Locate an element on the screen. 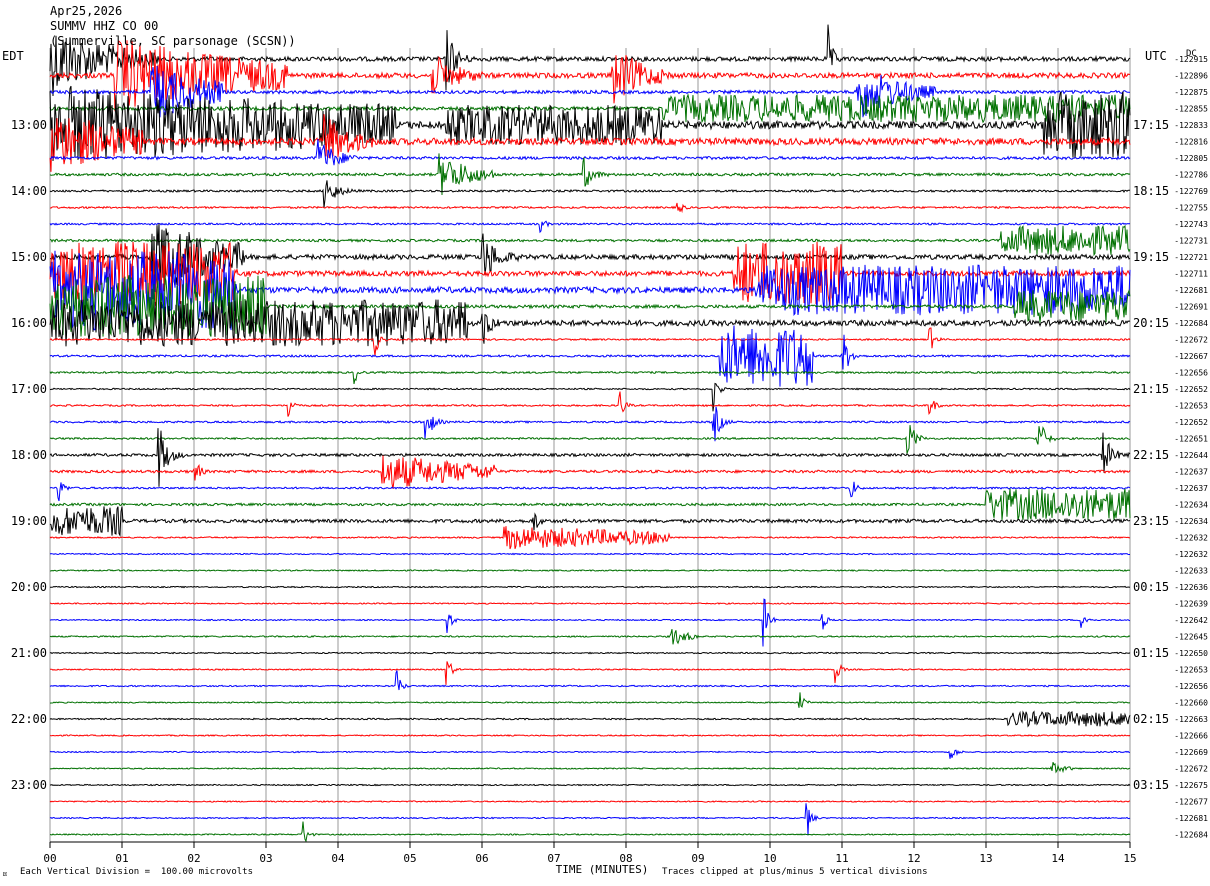  dc-offset-label: -122656 is located at coordinates (1191, 373).